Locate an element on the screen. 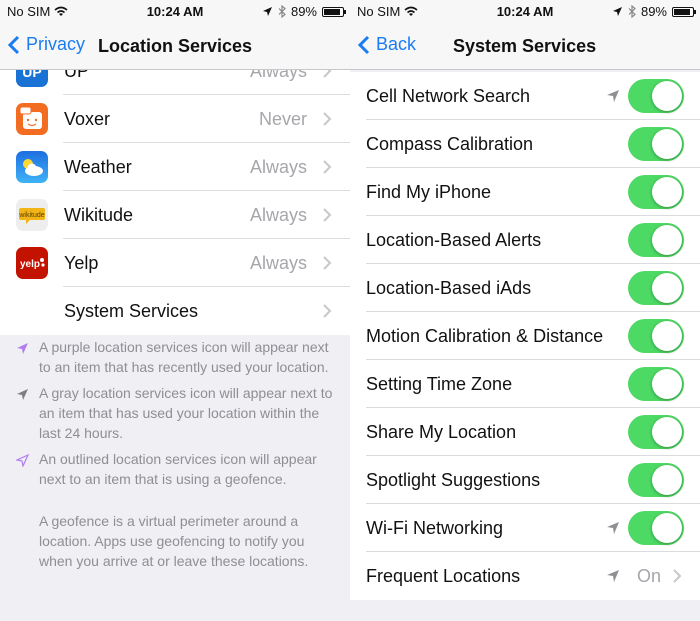 The width and height of the screenshot is (700, 621). system-services-row: System Services is located at coordinates (175, 311).